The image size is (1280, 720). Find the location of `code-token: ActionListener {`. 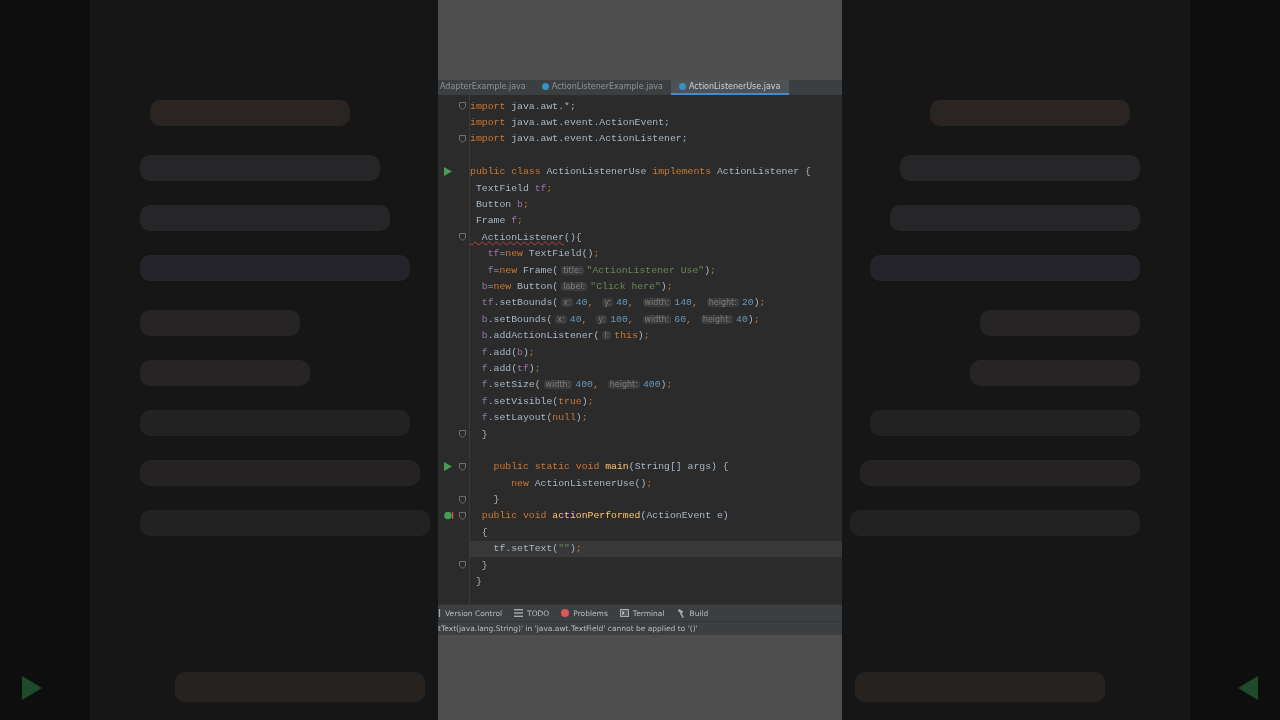

code-token: ActionListener { is located at coordinates (763, 172).